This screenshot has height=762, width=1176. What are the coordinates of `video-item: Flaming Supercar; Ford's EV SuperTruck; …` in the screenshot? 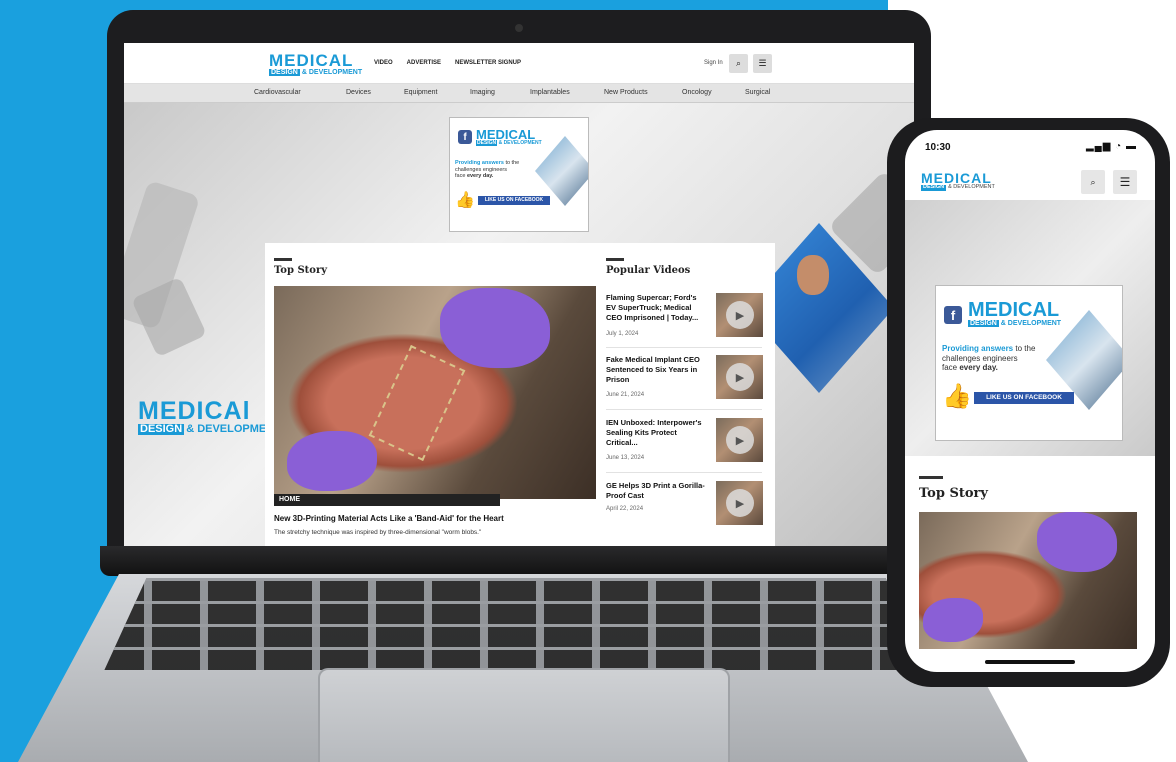 It's located at (684, 318).